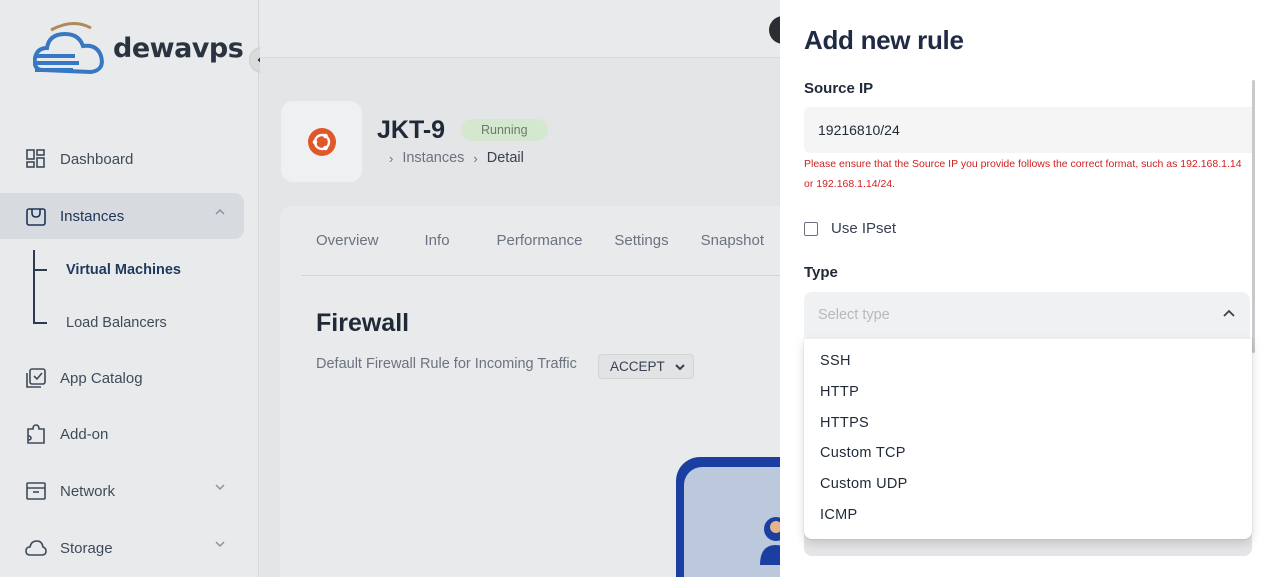  Describe the element at coordinates (86, 548) in the screenshot. I see `sidebar-item-label: Storage` at that location.